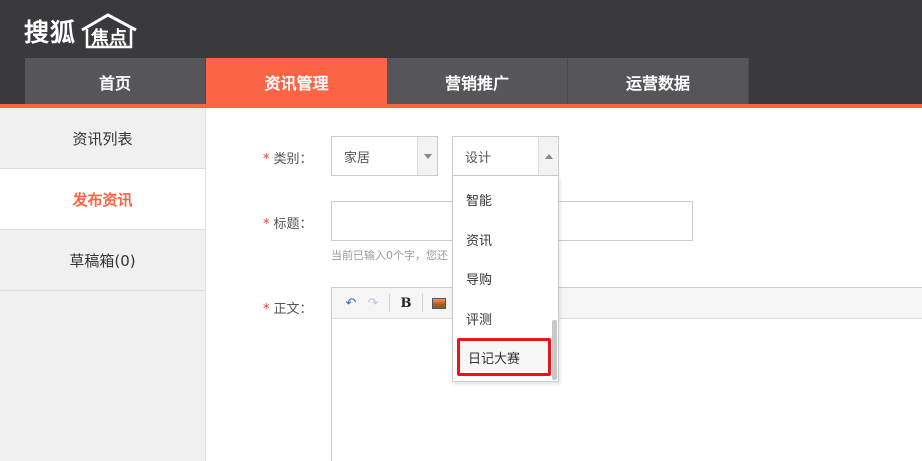  Describe the element at coordinates (293, 159) in the screenshot. I see `category-label-text: 类别：` at that location.